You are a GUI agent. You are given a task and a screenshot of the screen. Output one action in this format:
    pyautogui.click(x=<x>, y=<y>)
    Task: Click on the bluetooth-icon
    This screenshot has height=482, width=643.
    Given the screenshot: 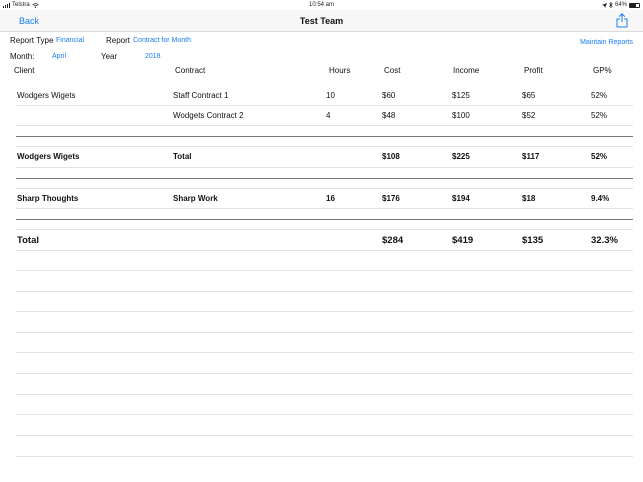 What is the action you would take?
    pyautogui.click(x=611, y=5)
    